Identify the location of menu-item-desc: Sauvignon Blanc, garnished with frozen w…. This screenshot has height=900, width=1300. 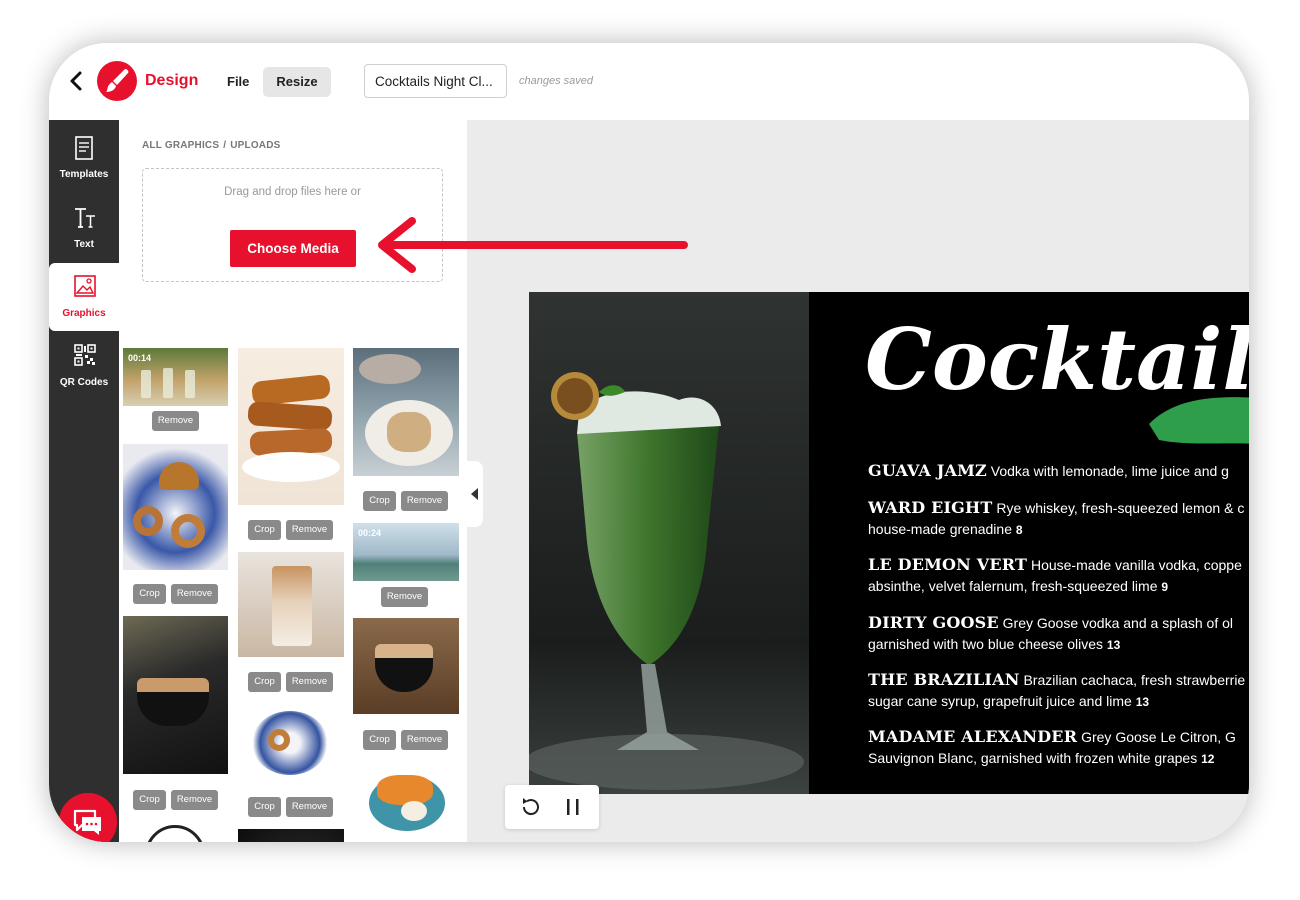
(1033, 758).